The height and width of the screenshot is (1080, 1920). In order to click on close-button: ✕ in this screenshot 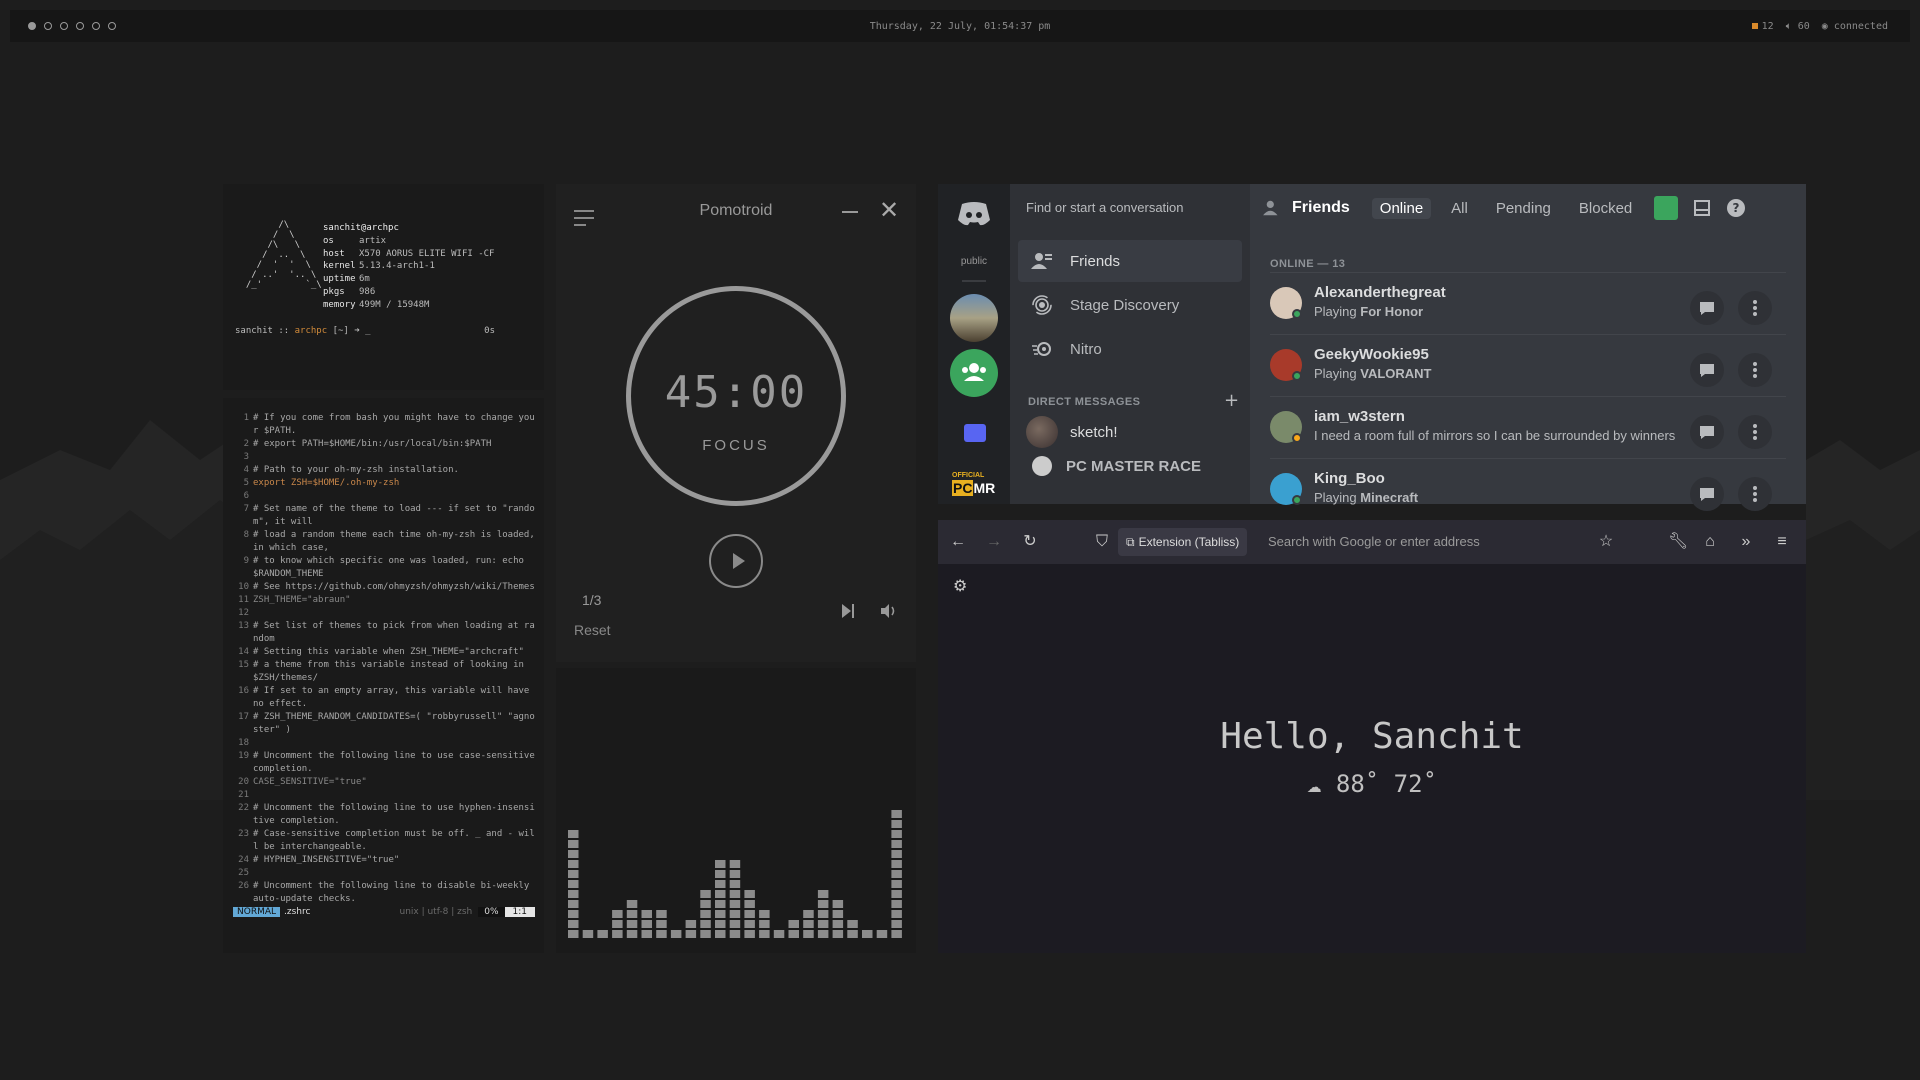, I will do `click(889, 210)`.